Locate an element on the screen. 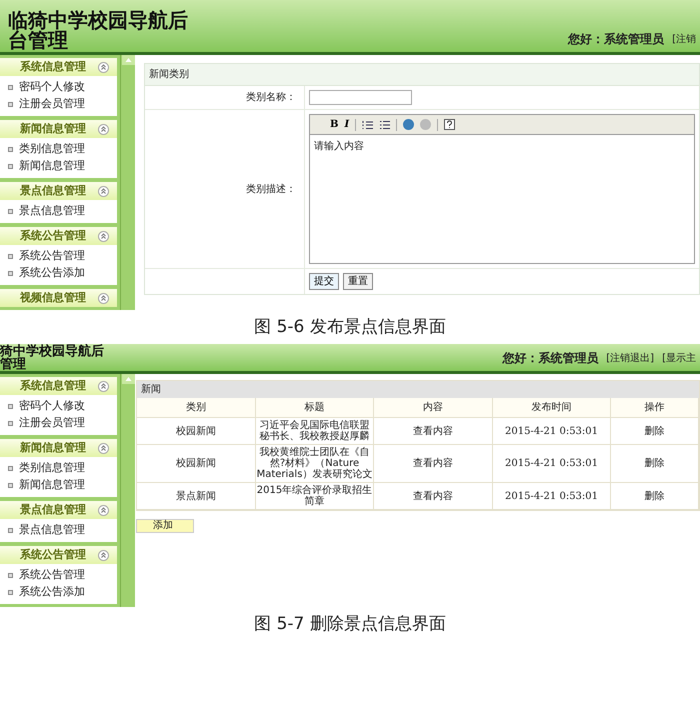 Image resolution: width=700 pixels, height=709 pixels. table-cell: 2015年综合评价录取招生简章 is located at coordinates (314, 496).